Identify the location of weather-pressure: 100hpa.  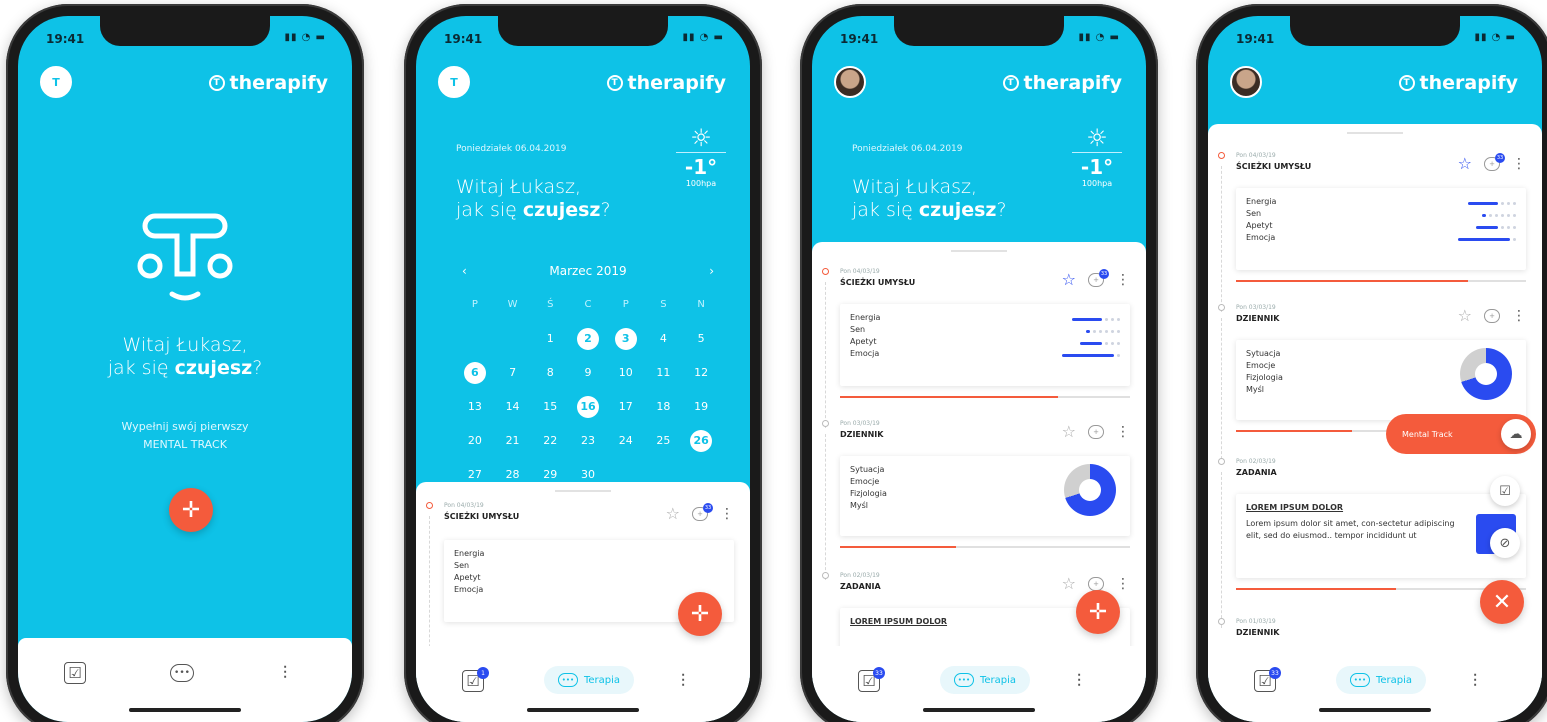
(1097, 183).